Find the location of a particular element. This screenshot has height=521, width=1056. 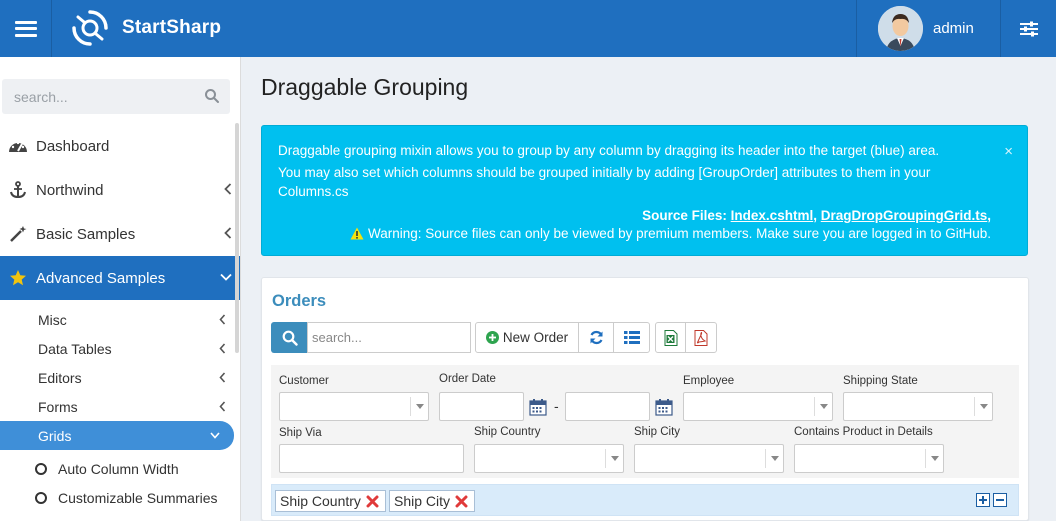

source-file-link: DragDropGroupingGrid.ts is located at coordinates (904, 215).